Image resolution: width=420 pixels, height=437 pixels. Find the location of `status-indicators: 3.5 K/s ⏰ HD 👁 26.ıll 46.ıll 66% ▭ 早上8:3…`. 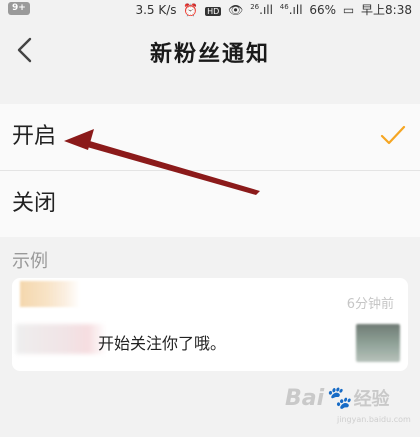

status-indicators: 3.5 K/s ⏰ HD 👁 26.ıll 46.ıll 66% ▭ 早上8:3… is located at coordinates (272, 9).